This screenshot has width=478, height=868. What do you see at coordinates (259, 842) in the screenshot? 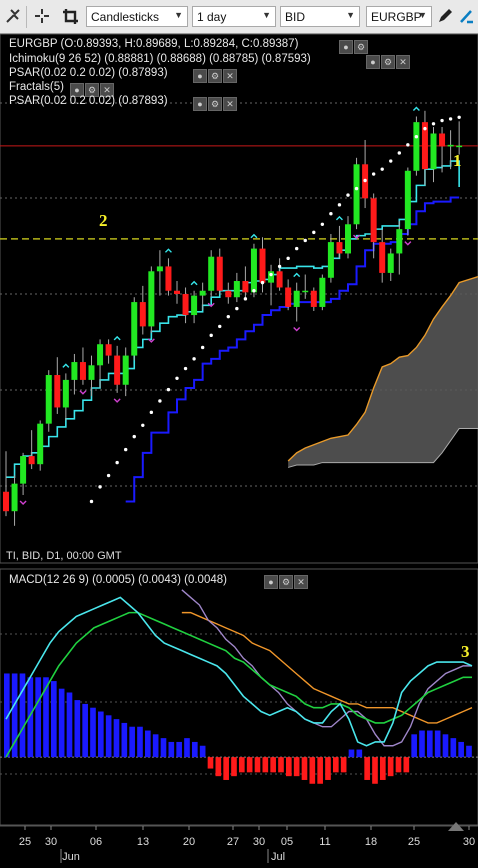
I see `x-tick-label: 30` at bounding box center [259, 842].